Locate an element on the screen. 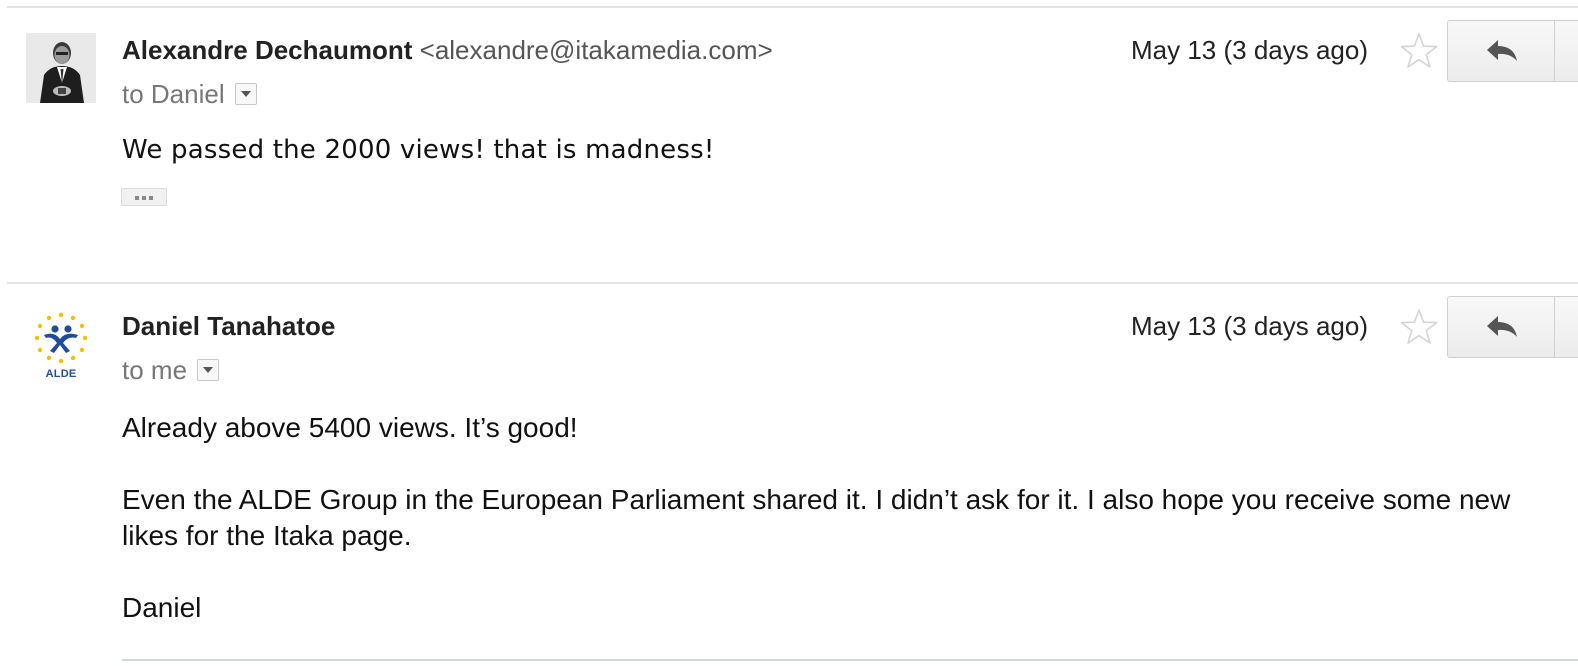  avatar is located at coordinates (61, 68).